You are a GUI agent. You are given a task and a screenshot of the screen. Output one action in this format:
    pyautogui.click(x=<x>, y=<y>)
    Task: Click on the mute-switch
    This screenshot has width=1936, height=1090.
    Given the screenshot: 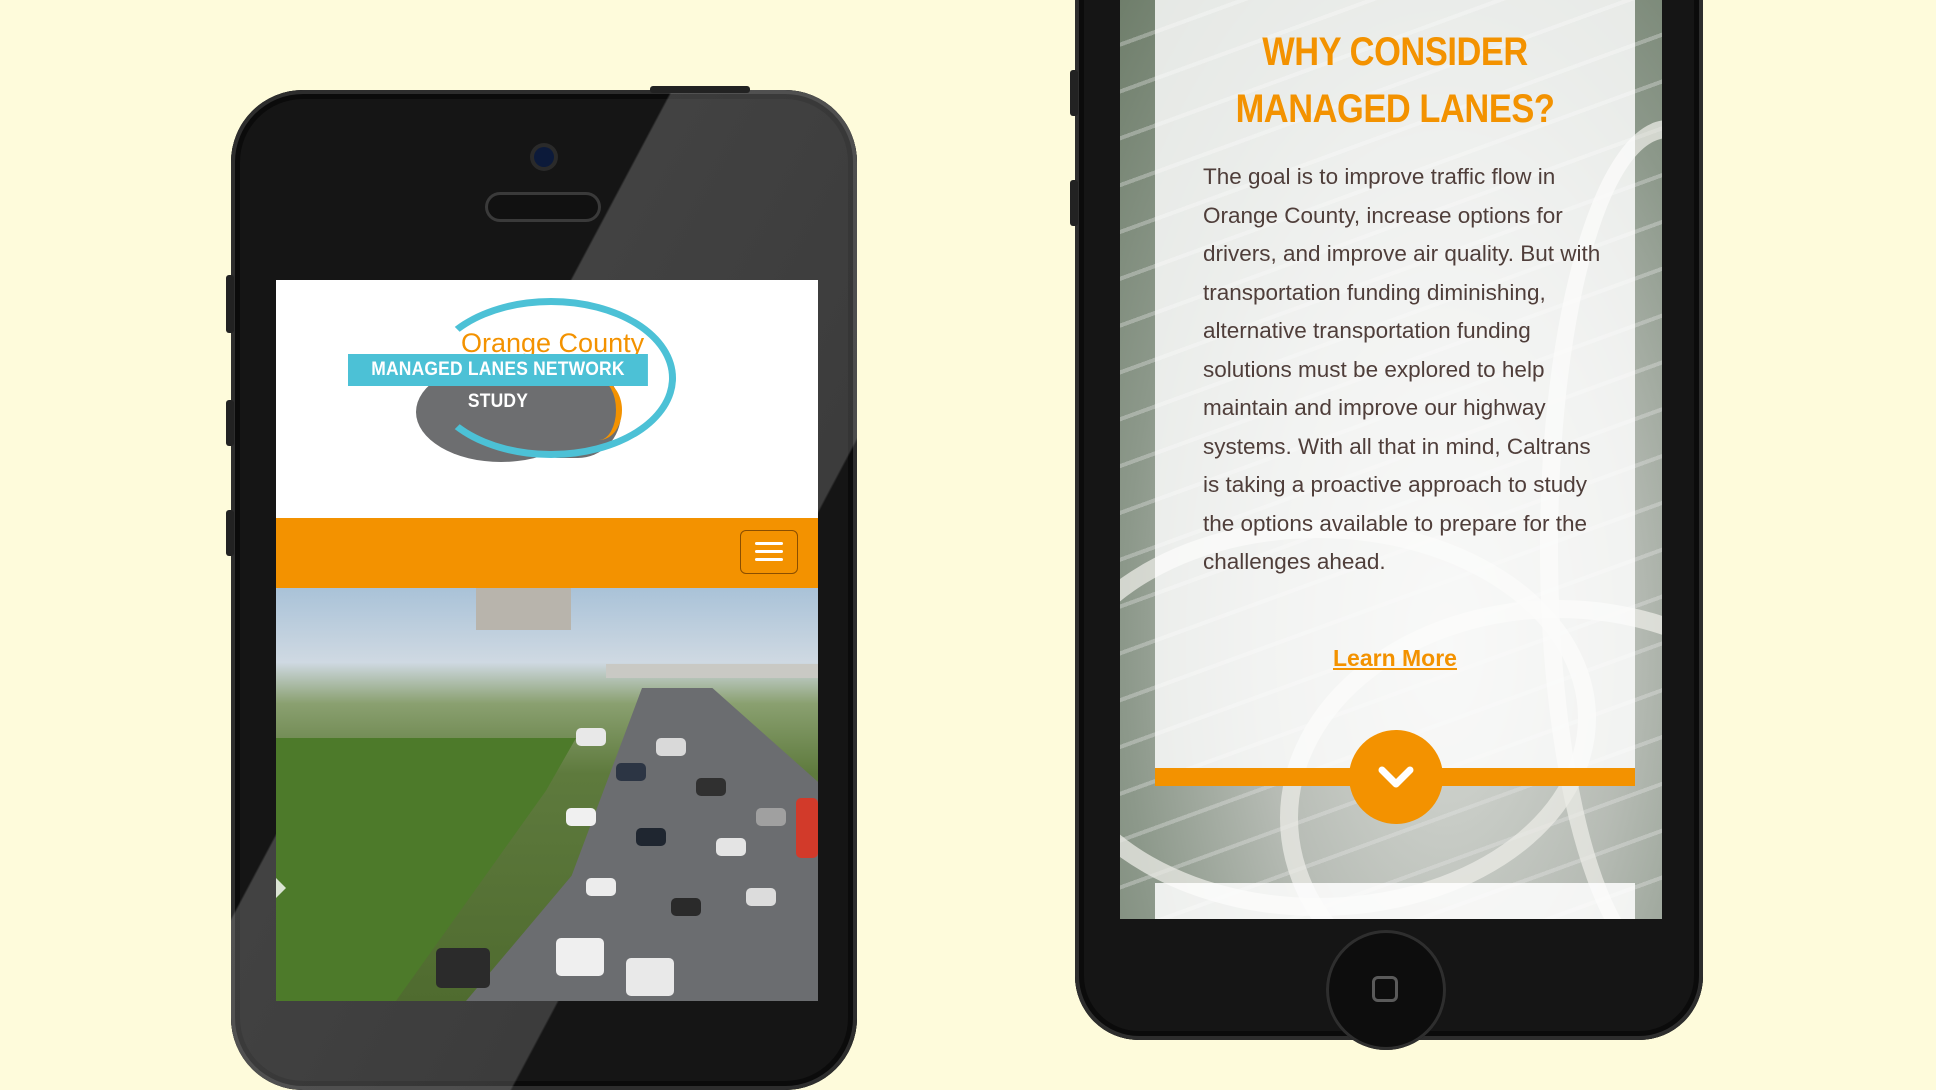 What is the action you would take?
    pyautogui.click(x=230, y=304)
    